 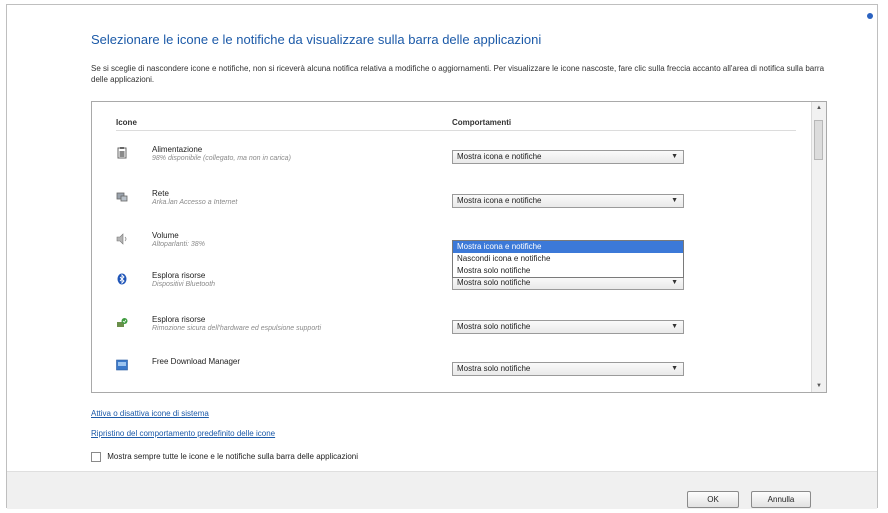 I want to click on list-scrollbar: ▲ ▼, so click(x=818, y=247).